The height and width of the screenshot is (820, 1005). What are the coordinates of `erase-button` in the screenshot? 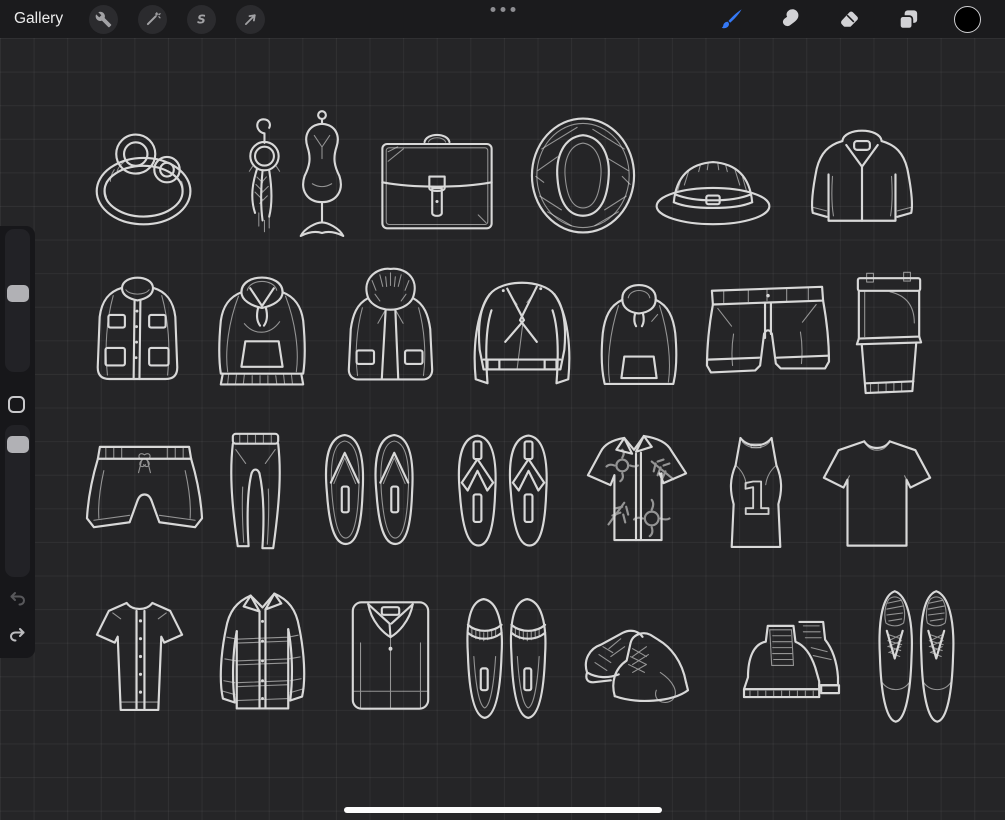 It's located at (849, 19).